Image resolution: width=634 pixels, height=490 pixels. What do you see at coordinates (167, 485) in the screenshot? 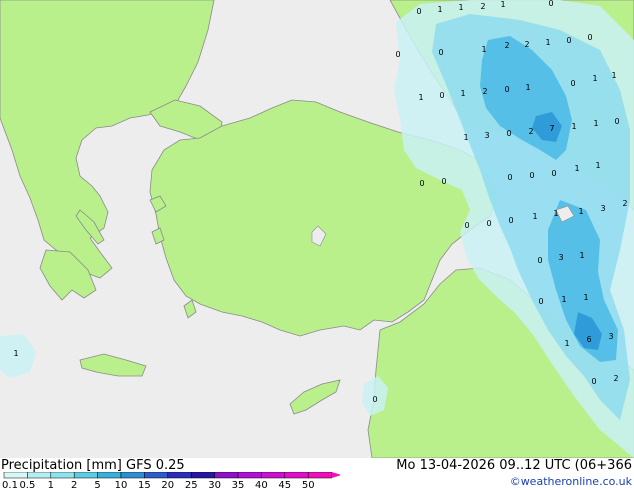
I see `legend-tick-label: 20` at bounding box center [167, 485].